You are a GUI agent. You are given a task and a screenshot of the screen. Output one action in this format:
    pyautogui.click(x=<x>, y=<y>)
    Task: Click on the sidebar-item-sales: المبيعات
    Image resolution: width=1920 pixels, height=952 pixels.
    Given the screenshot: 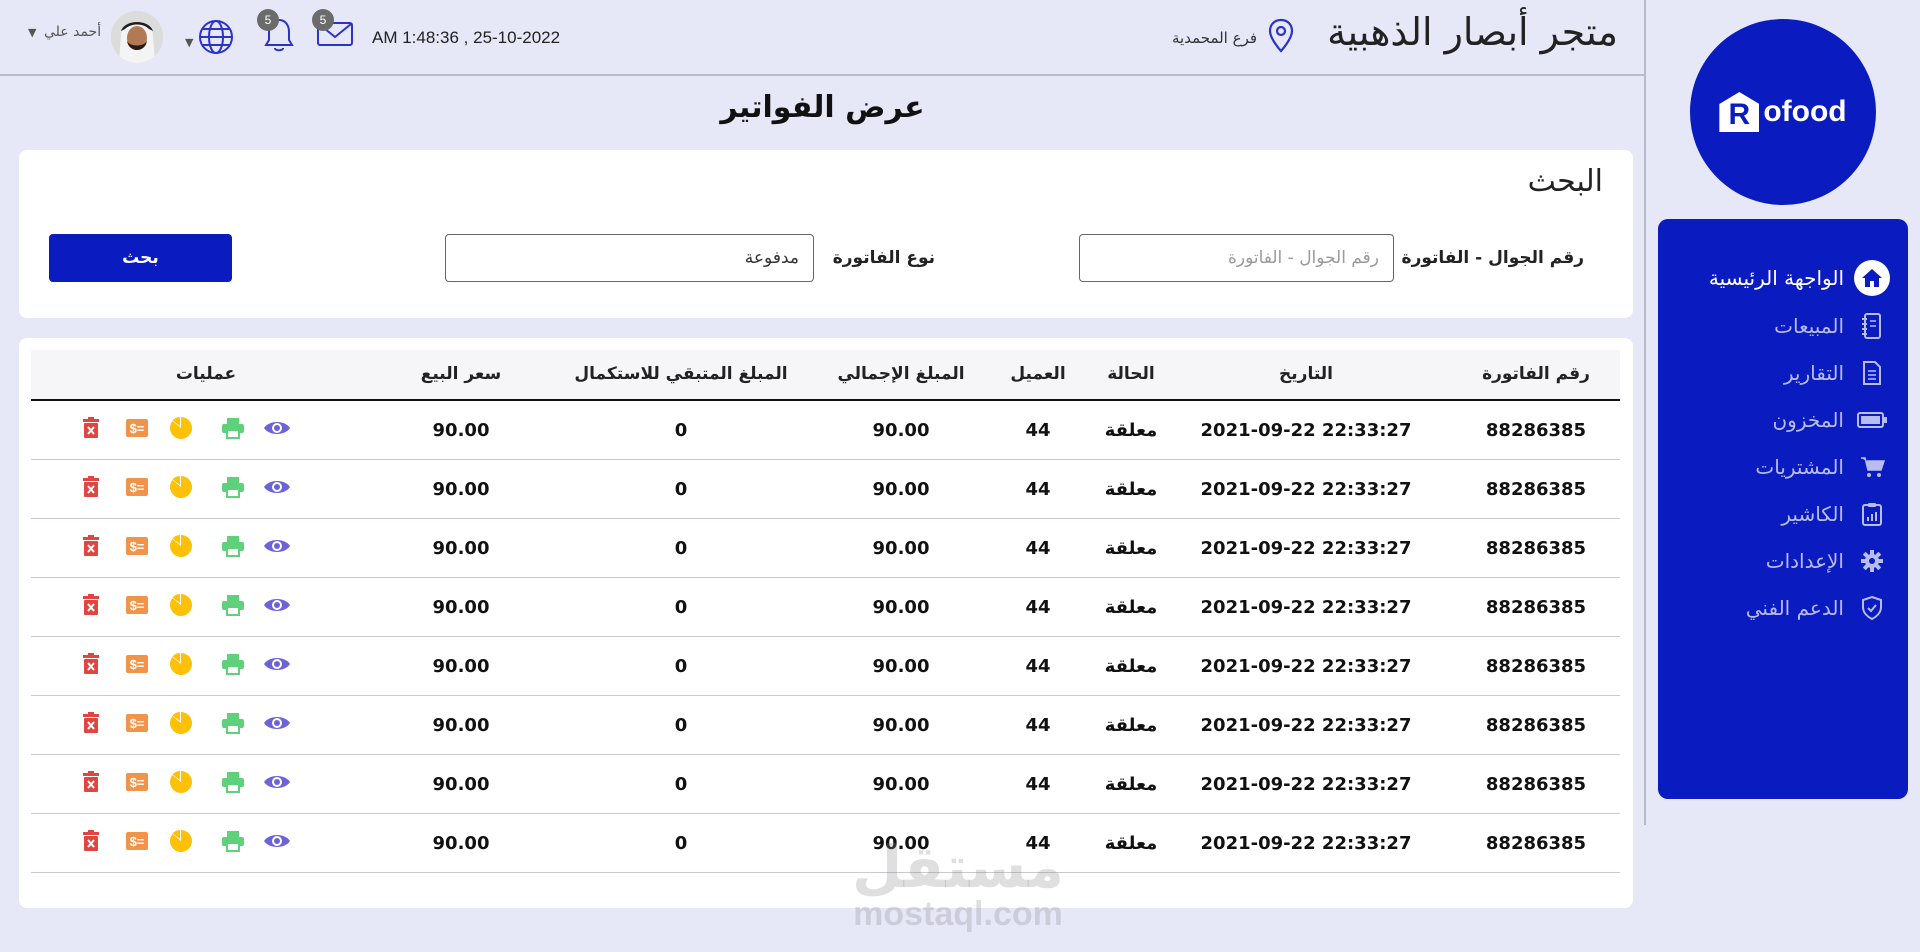 What is the action you would take?
    pyautogui.click(x=1832, y=326)
    